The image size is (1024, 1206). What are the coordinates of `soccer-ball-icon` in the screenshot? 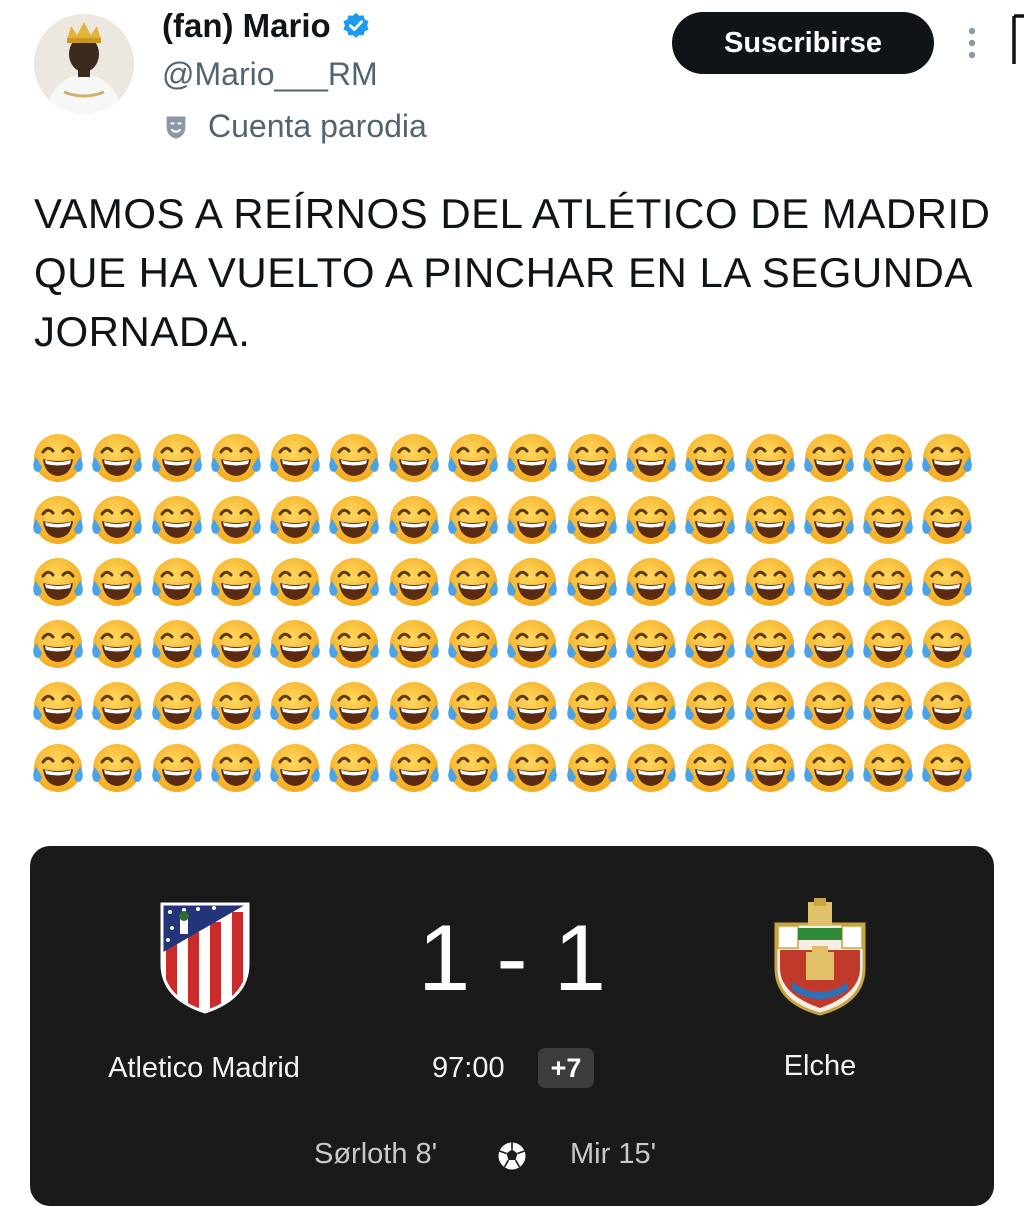 It's located at (512, 1156).